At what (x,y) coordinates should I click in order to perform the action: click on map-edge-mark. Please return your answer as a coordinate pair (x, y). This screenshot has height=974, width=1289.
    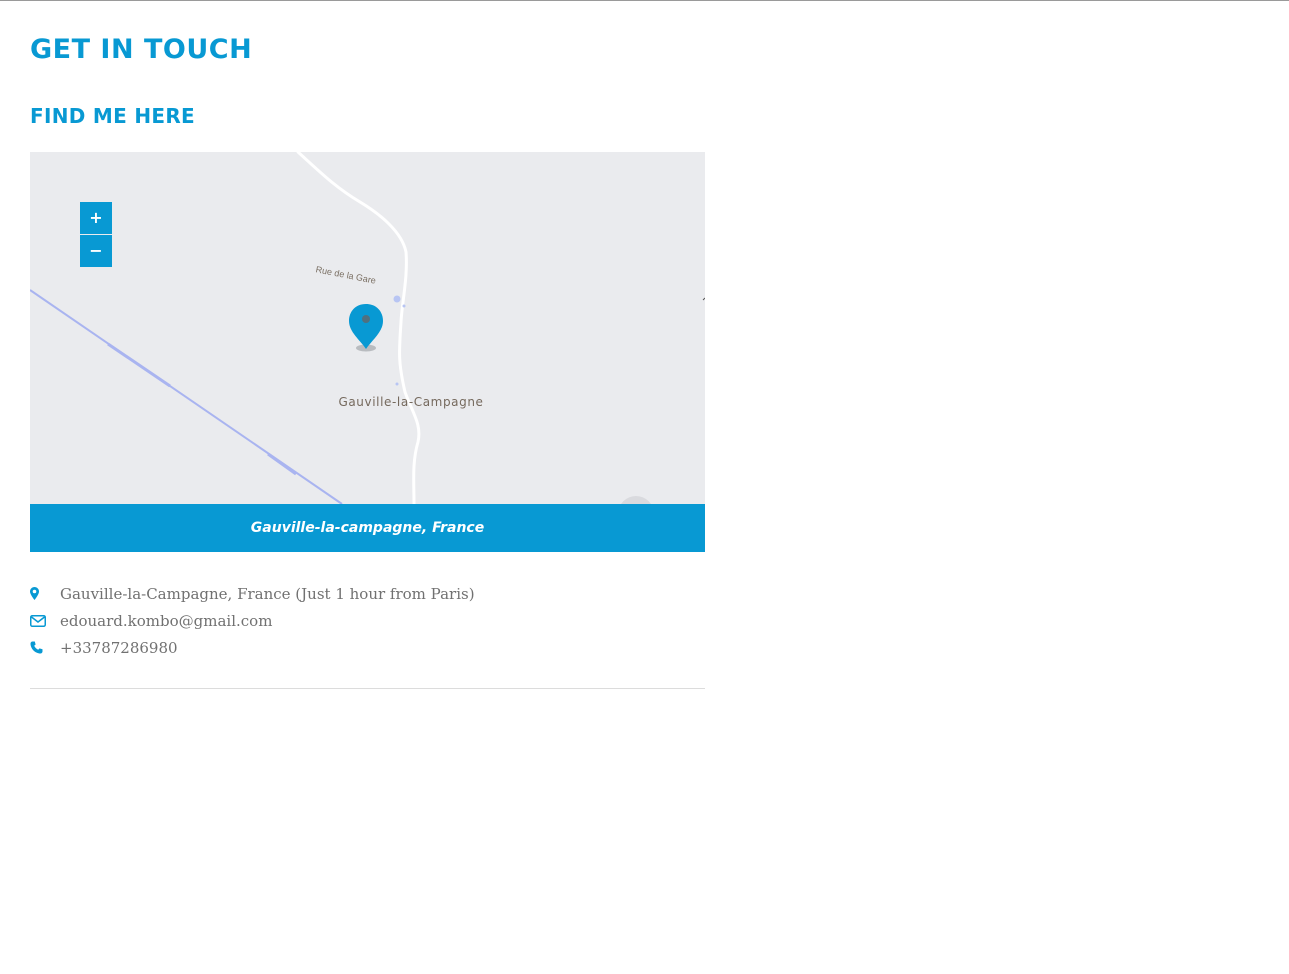
    Looking at the image, I should click on (703, 299).